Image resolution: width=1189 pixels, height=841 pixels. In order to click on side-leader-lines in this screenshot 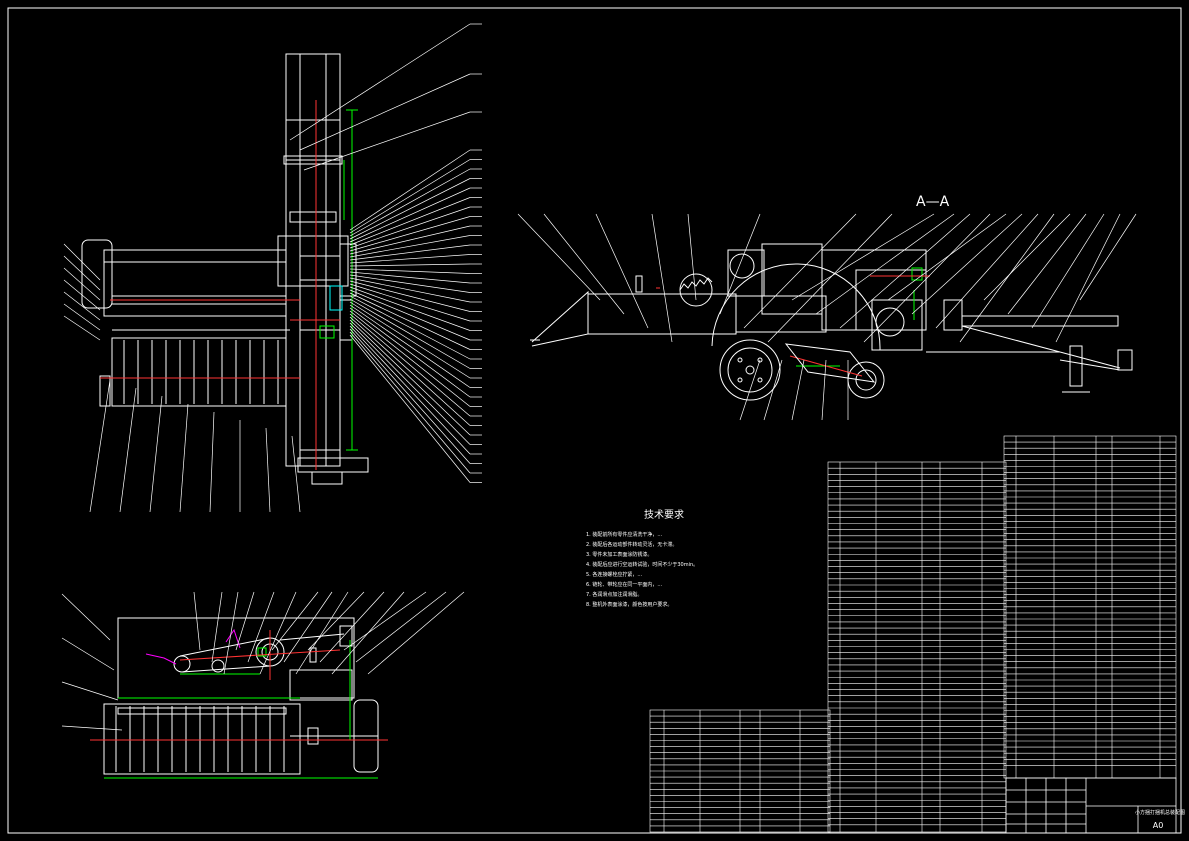, I will do `click(827, 317)`.